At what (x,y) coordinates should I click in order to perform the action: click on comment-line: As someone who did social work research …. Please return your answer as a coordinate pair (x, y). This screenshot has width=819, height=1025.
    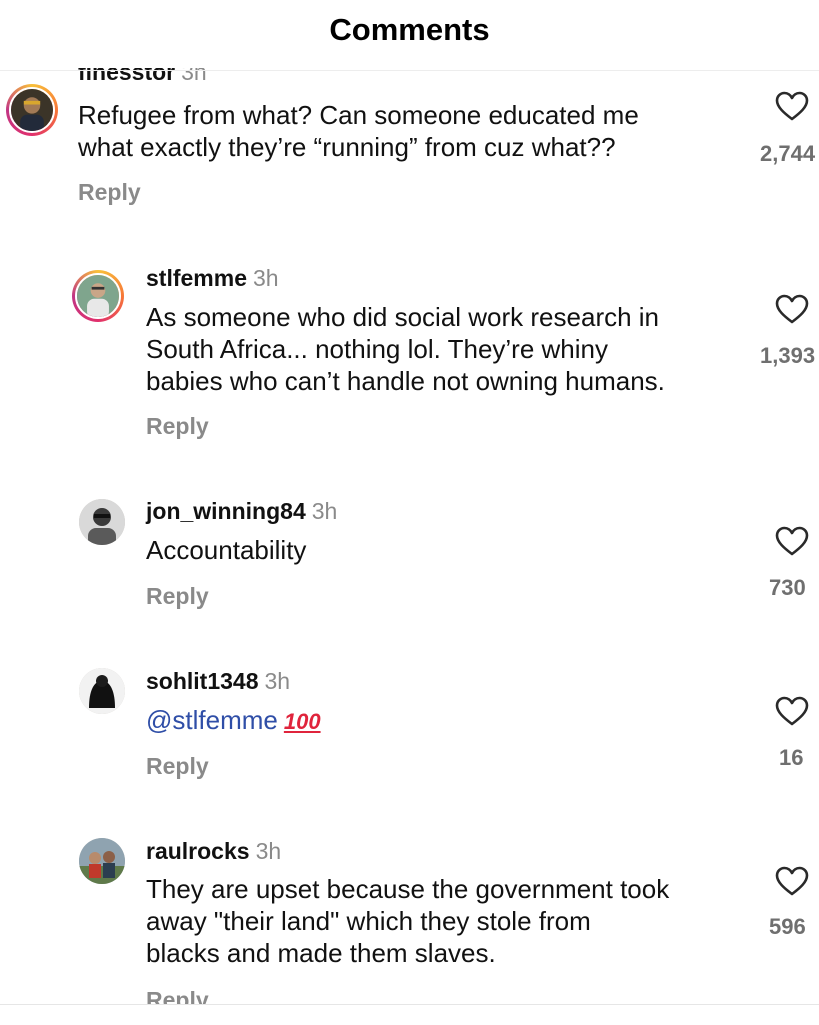
    Looking at the image, I should click on (403, 317).